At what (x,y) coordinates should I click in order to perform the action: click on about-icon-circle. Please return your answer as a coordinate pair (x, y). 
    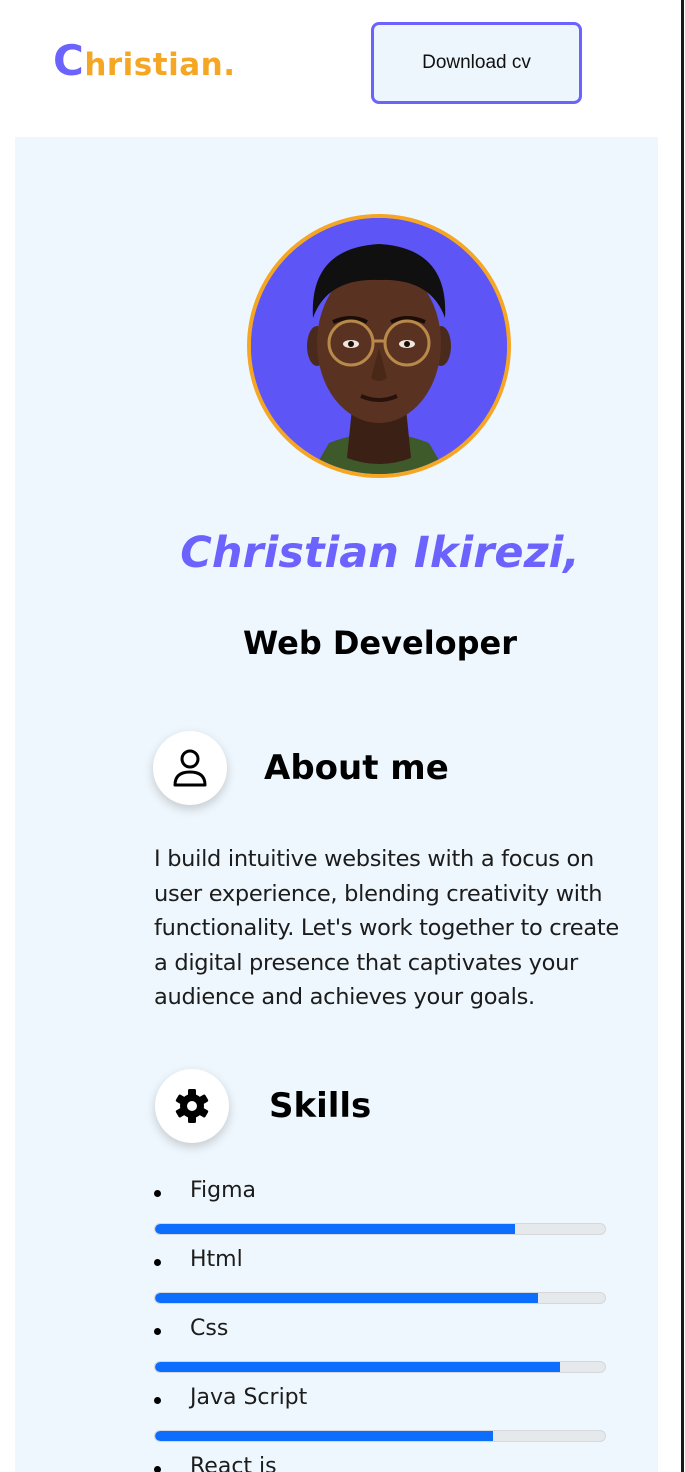
    Looking at the image, I should click on (190, 768).